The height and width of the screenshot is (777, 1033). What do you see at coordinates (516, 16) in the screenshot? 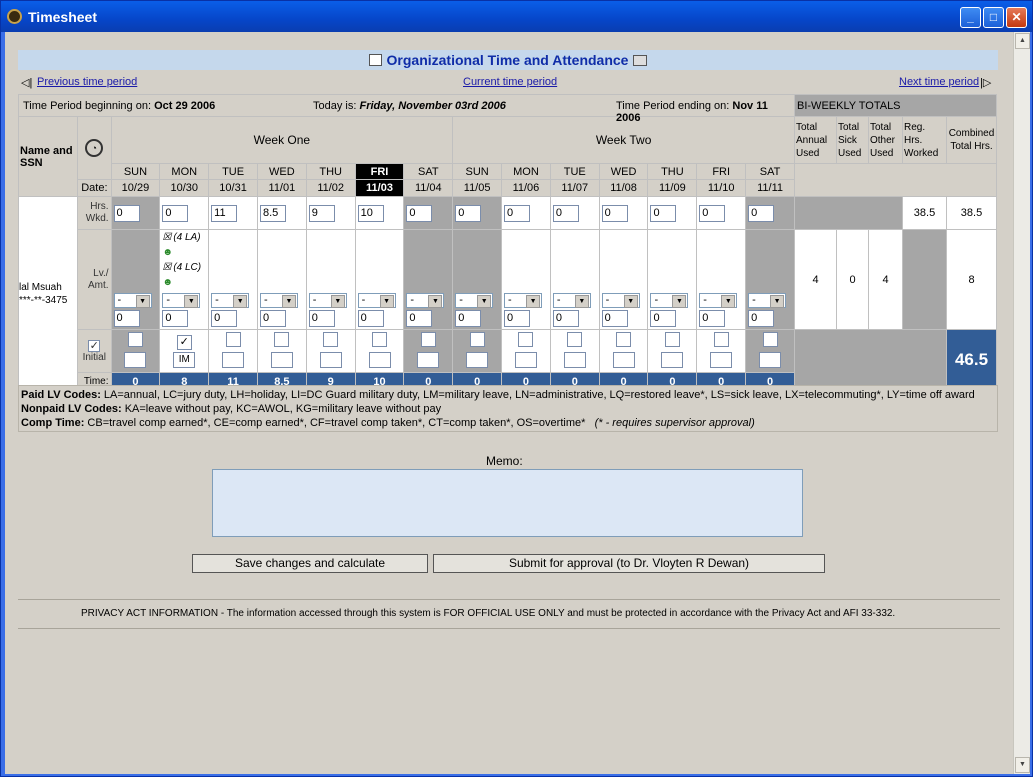
I see `title-bar: Timesheet _ □ ✕` at bounding box center [516, 16].